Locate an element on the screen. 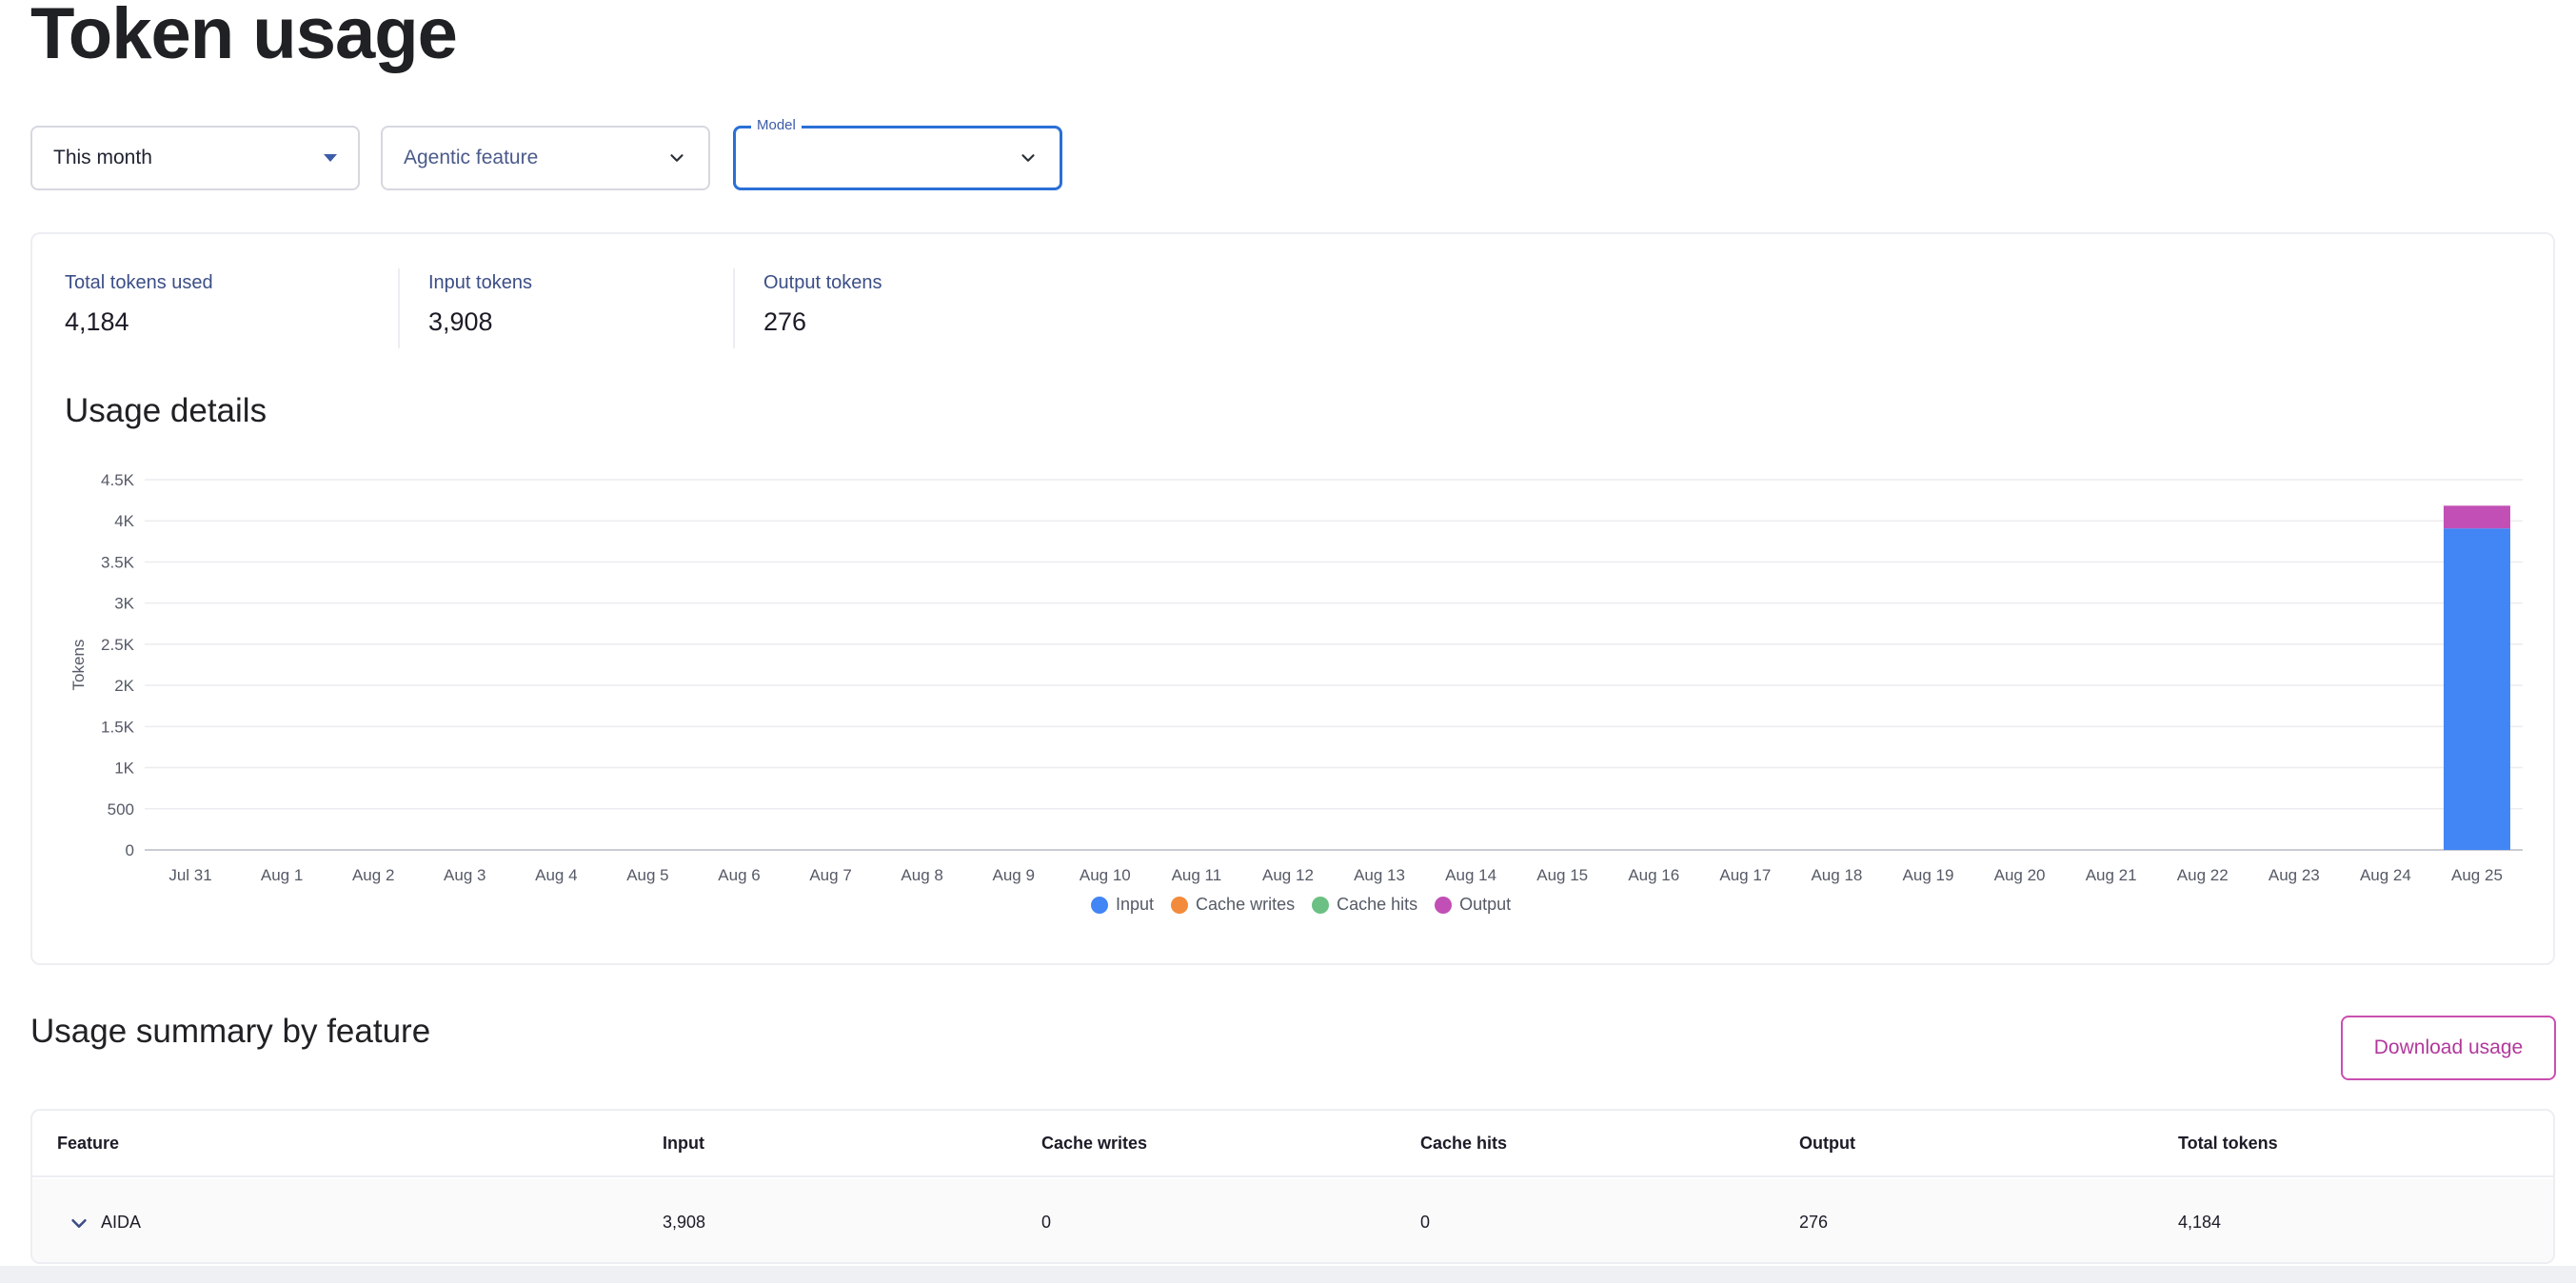 Image resolution: width=2576 pixels, height=1283 pixels. x-tick-label: Jul 31 is located at coordinates (189, 875).